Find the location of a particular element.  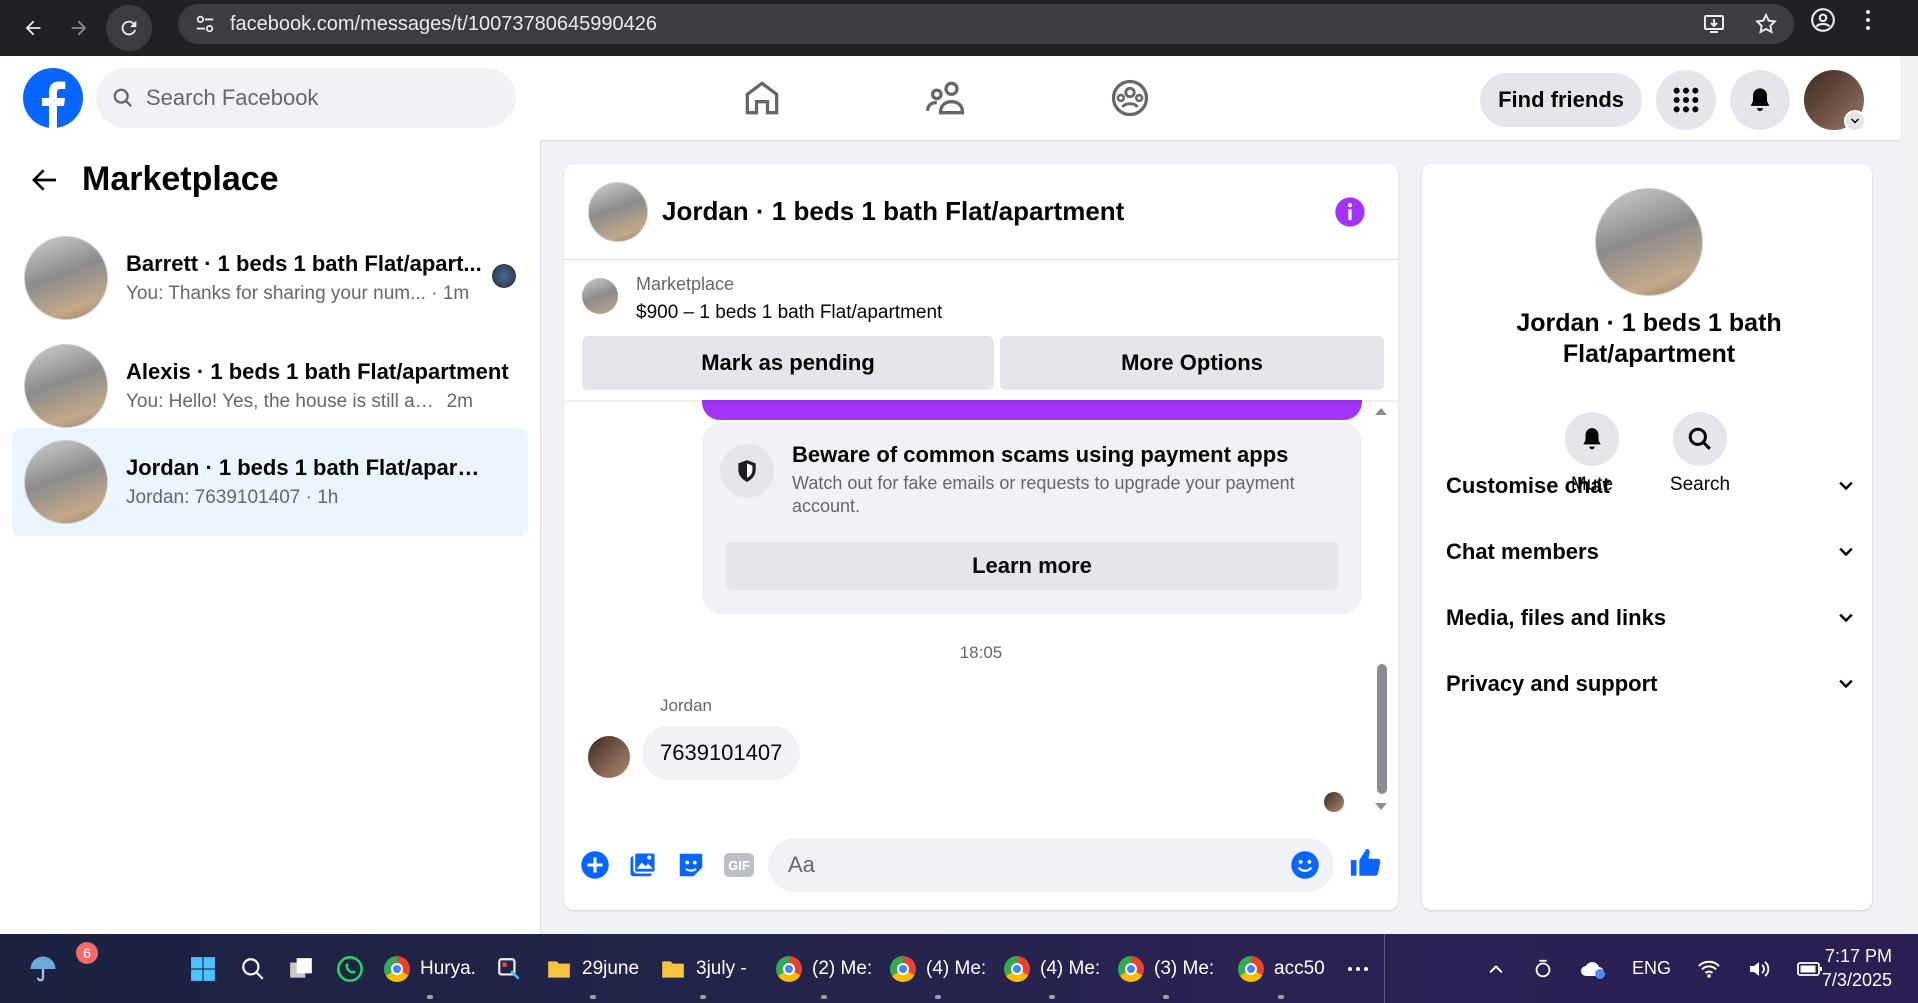

thread-preview: Jordan: 7639101407 is located at coordinates (213, 497).